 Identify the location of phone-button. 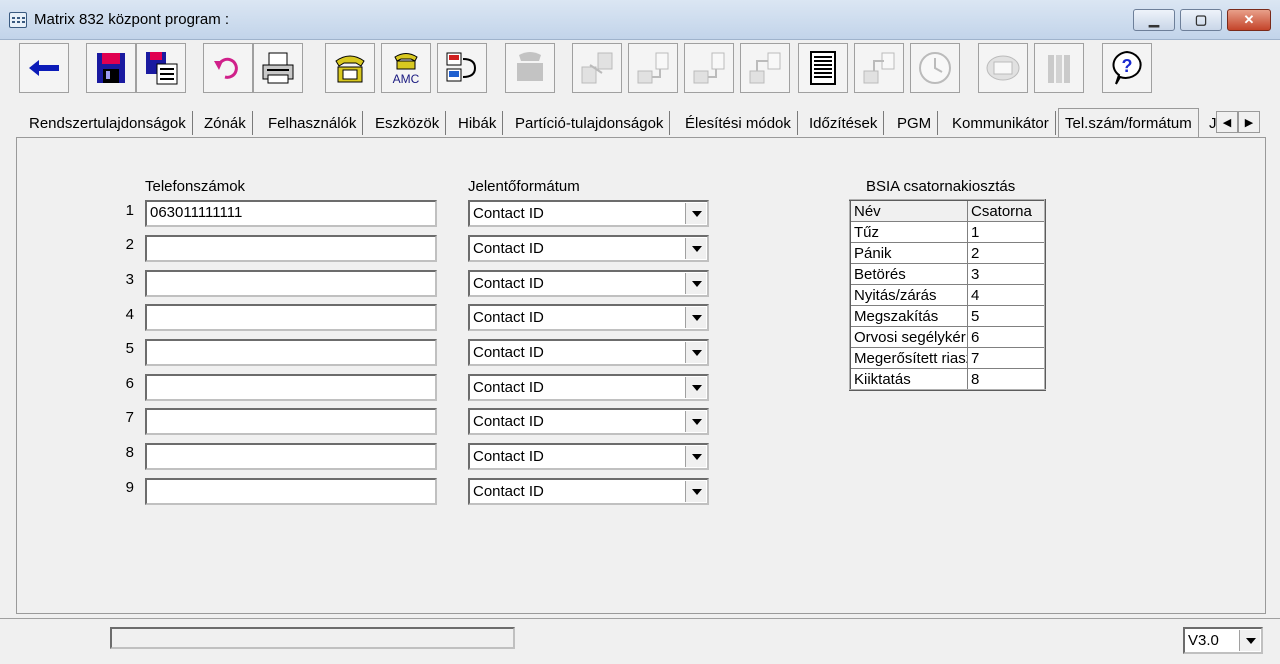
(350, 68).